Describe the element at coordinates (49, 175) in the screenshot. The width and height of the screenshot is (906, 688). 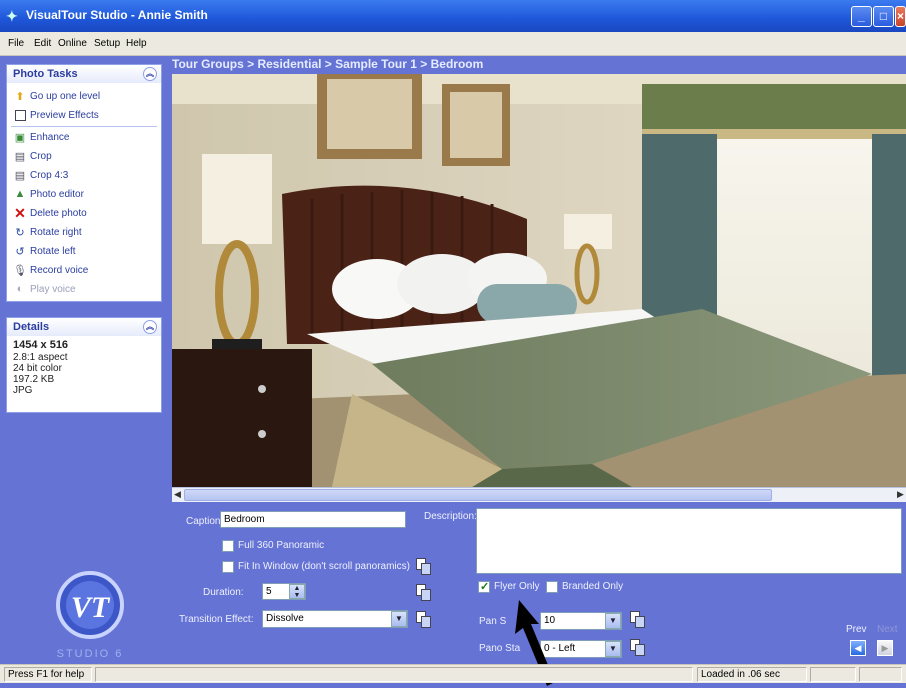
I see `task-label: Crop 4:3` at that location.